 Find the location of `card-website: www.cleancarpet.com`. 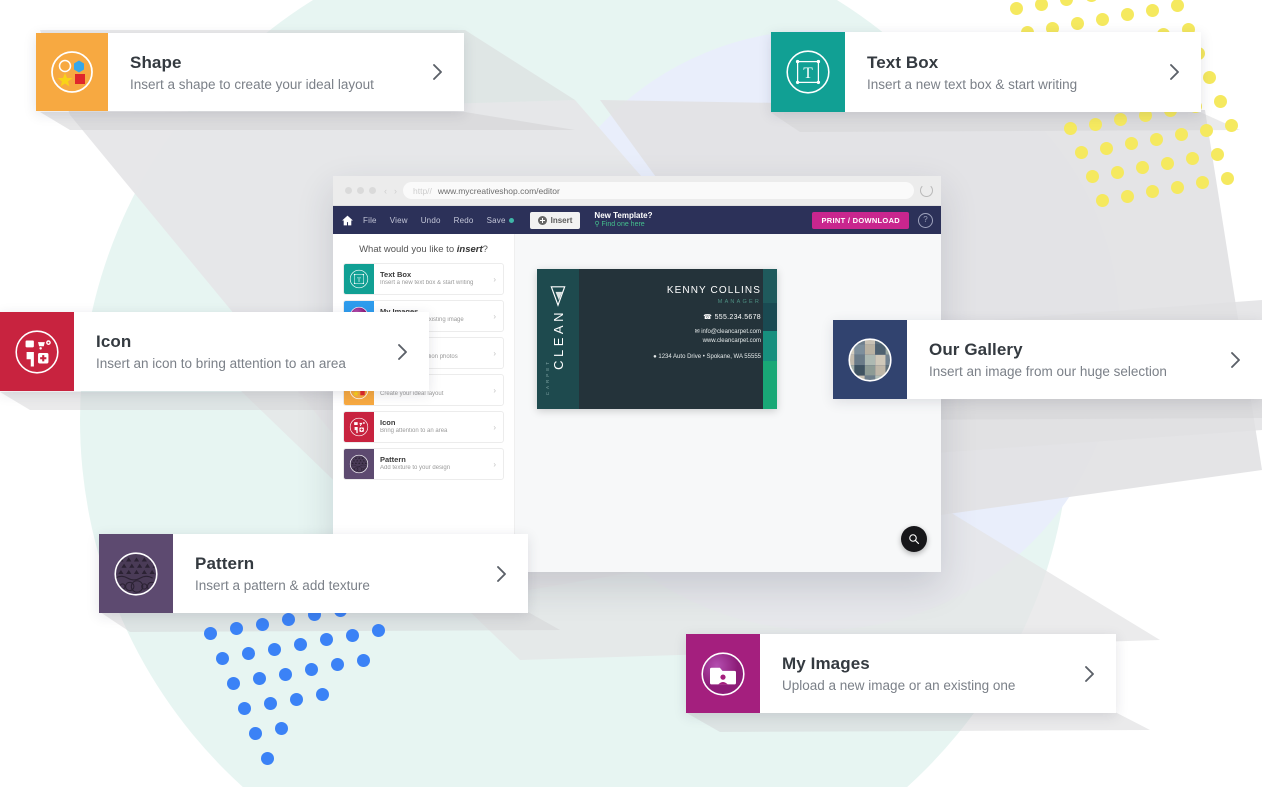

card-website: www.cleancarpet.com is located at coordinates (731, 341).